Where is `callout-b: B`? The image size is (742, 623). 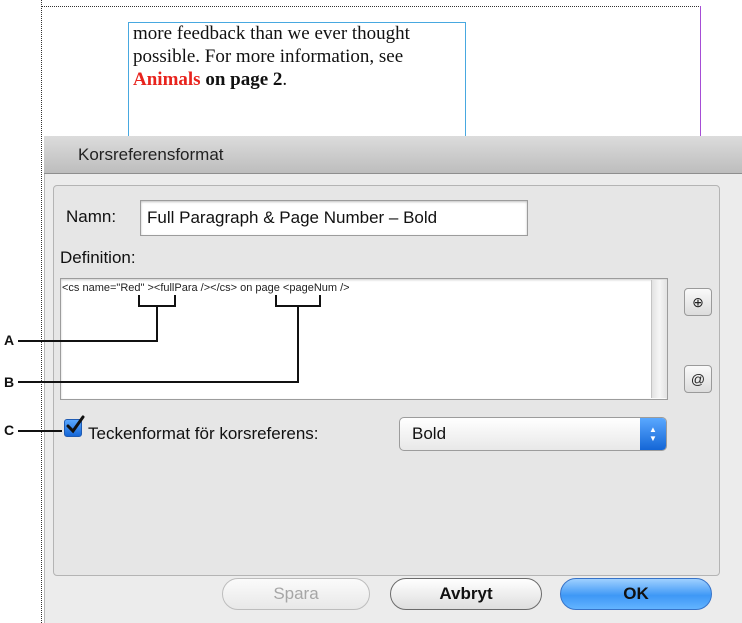
callout-b: B is located at coordinates (9, 382).